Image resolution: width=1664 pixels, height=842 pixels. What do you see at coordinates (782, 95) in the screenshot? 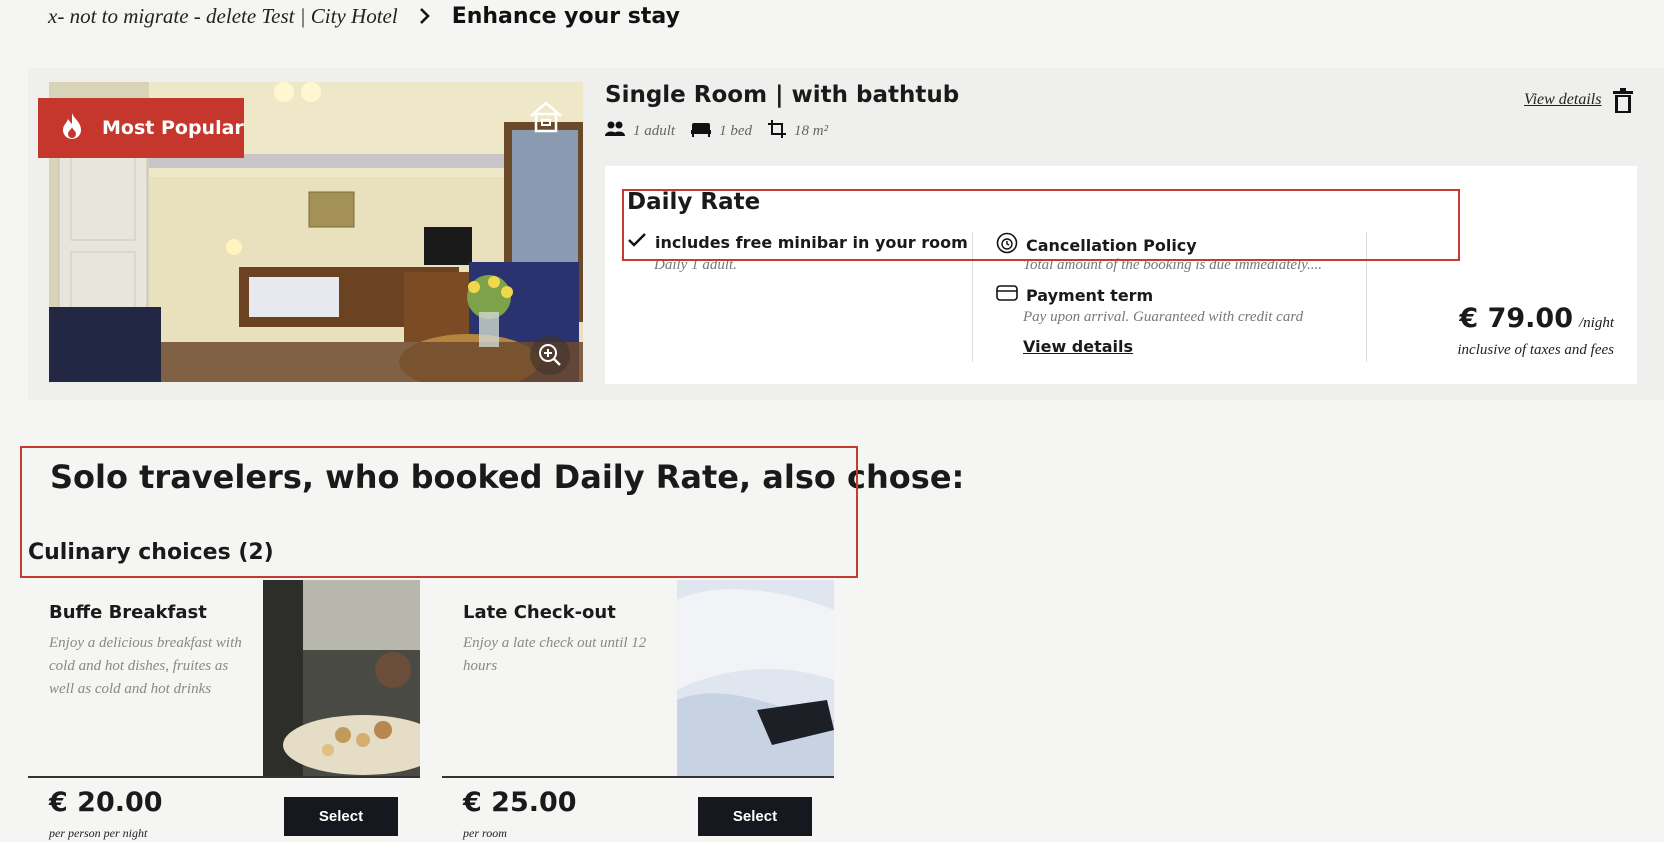
I see `room-title: Single Room | with bathtub` at bounding box center [782, 95].